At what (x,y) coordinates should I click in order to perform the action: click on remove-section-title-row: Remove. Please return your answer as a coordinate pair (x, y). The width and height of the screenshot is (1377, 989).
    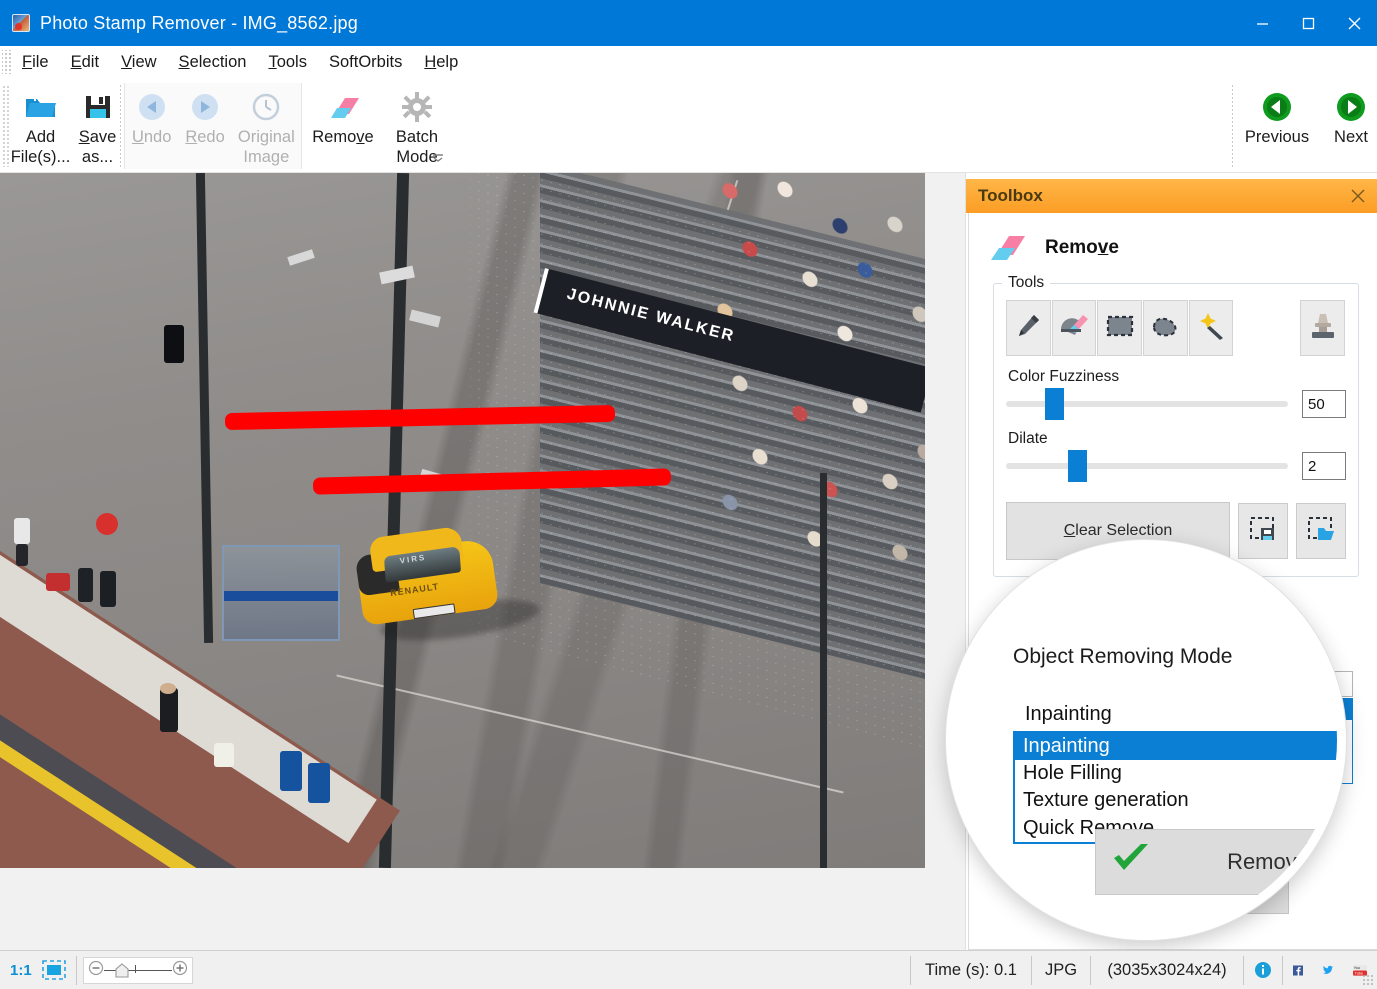
    Looking at the image, I should click on (1181, 248).